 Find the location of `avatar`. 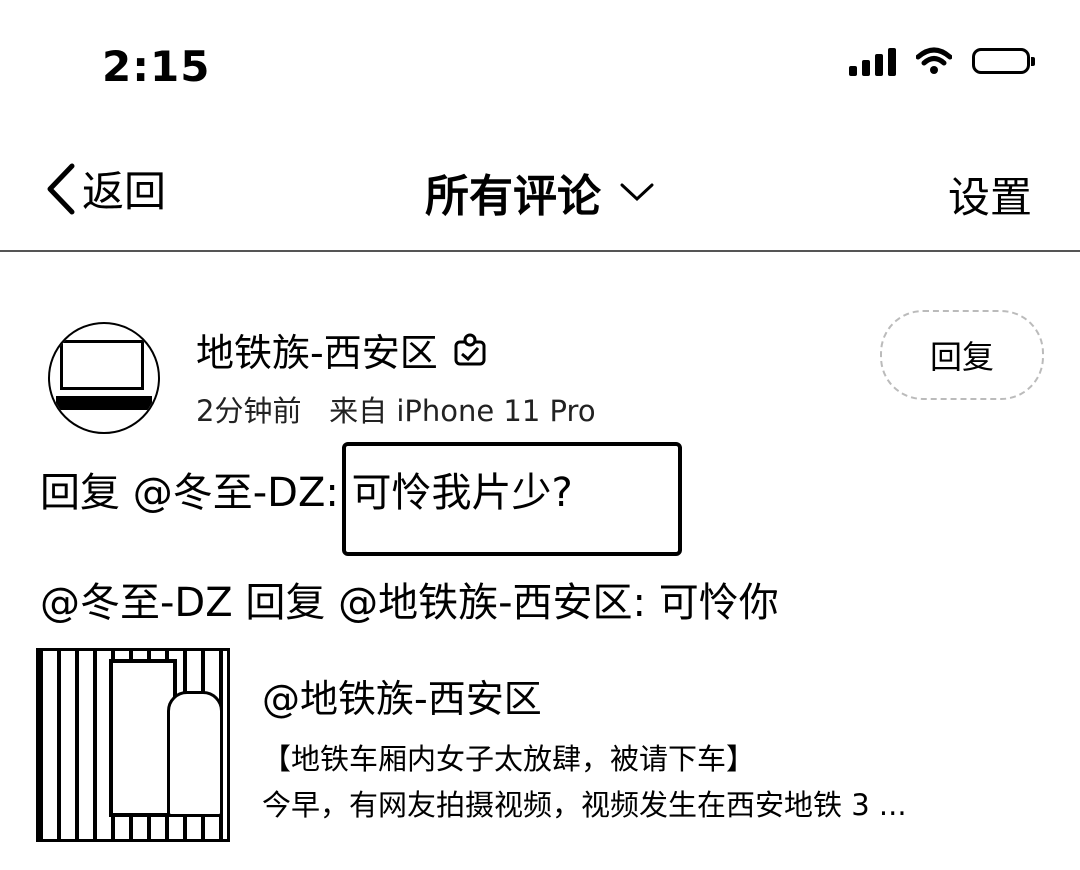

avatar is located at coordinates (104, 378).